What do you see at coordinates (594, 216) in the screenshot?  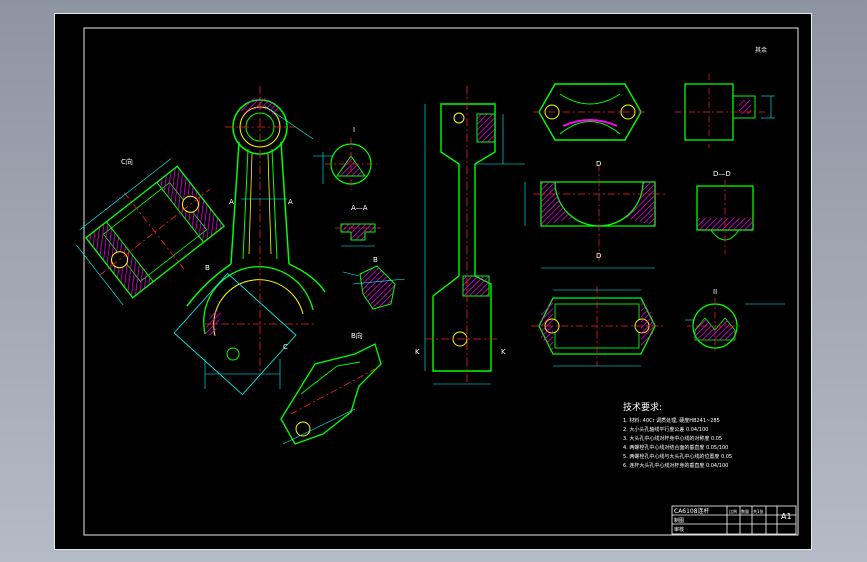 I see `cap-front-section` at bounding box center [594, 216].